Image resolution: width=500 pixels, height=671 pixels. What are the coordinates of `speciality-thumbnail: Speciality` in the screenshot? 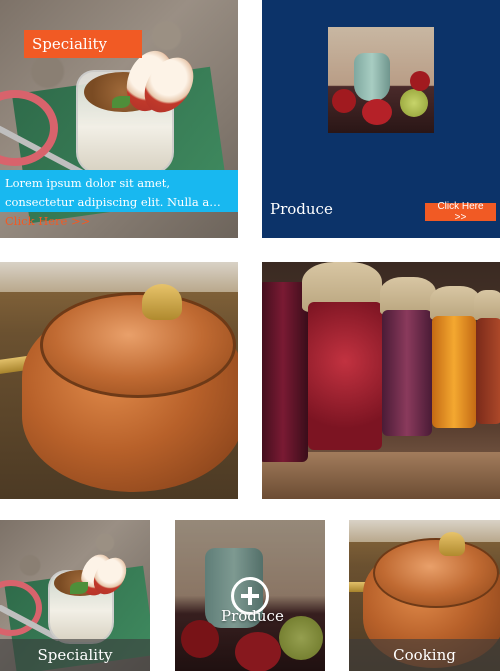 It's located at (75, 595).